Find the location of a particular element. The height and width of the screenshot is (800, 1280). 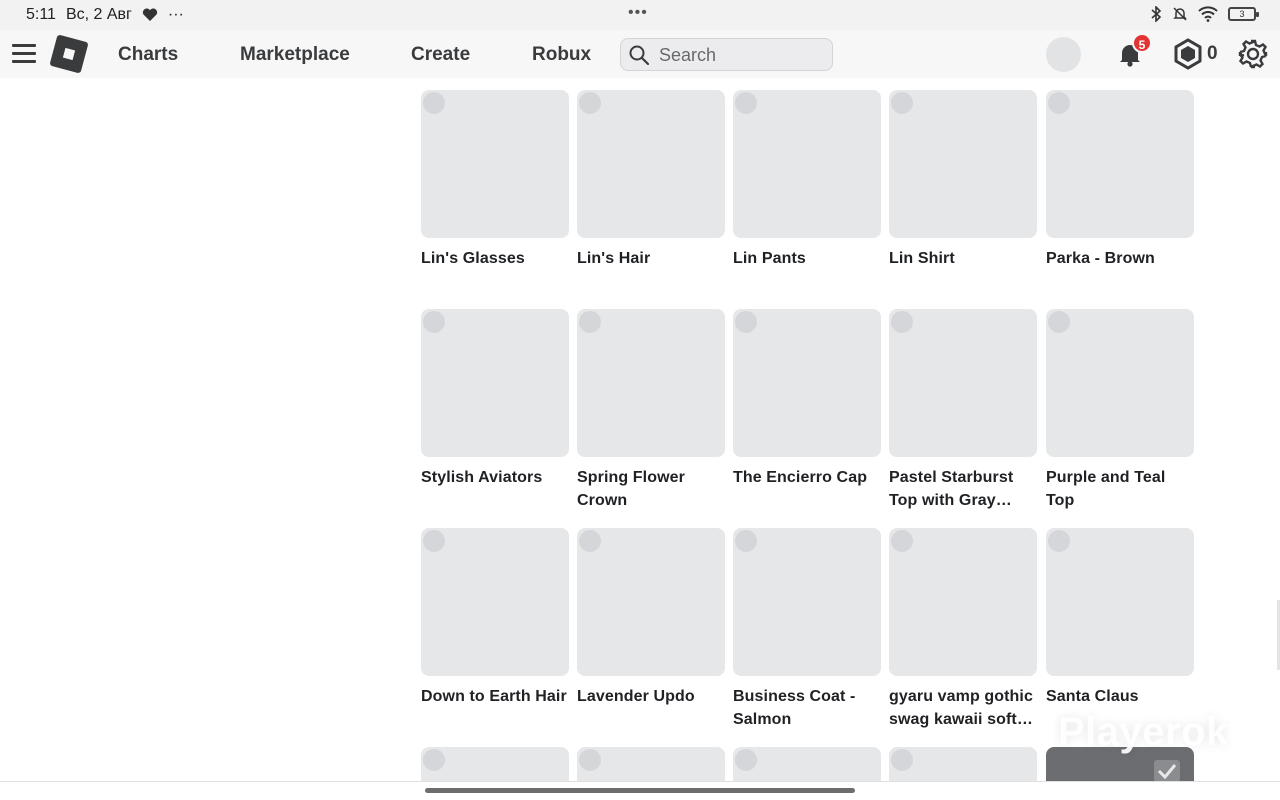

catalog-item: Purple and Teal Top is located at coordinates (1120, 410).